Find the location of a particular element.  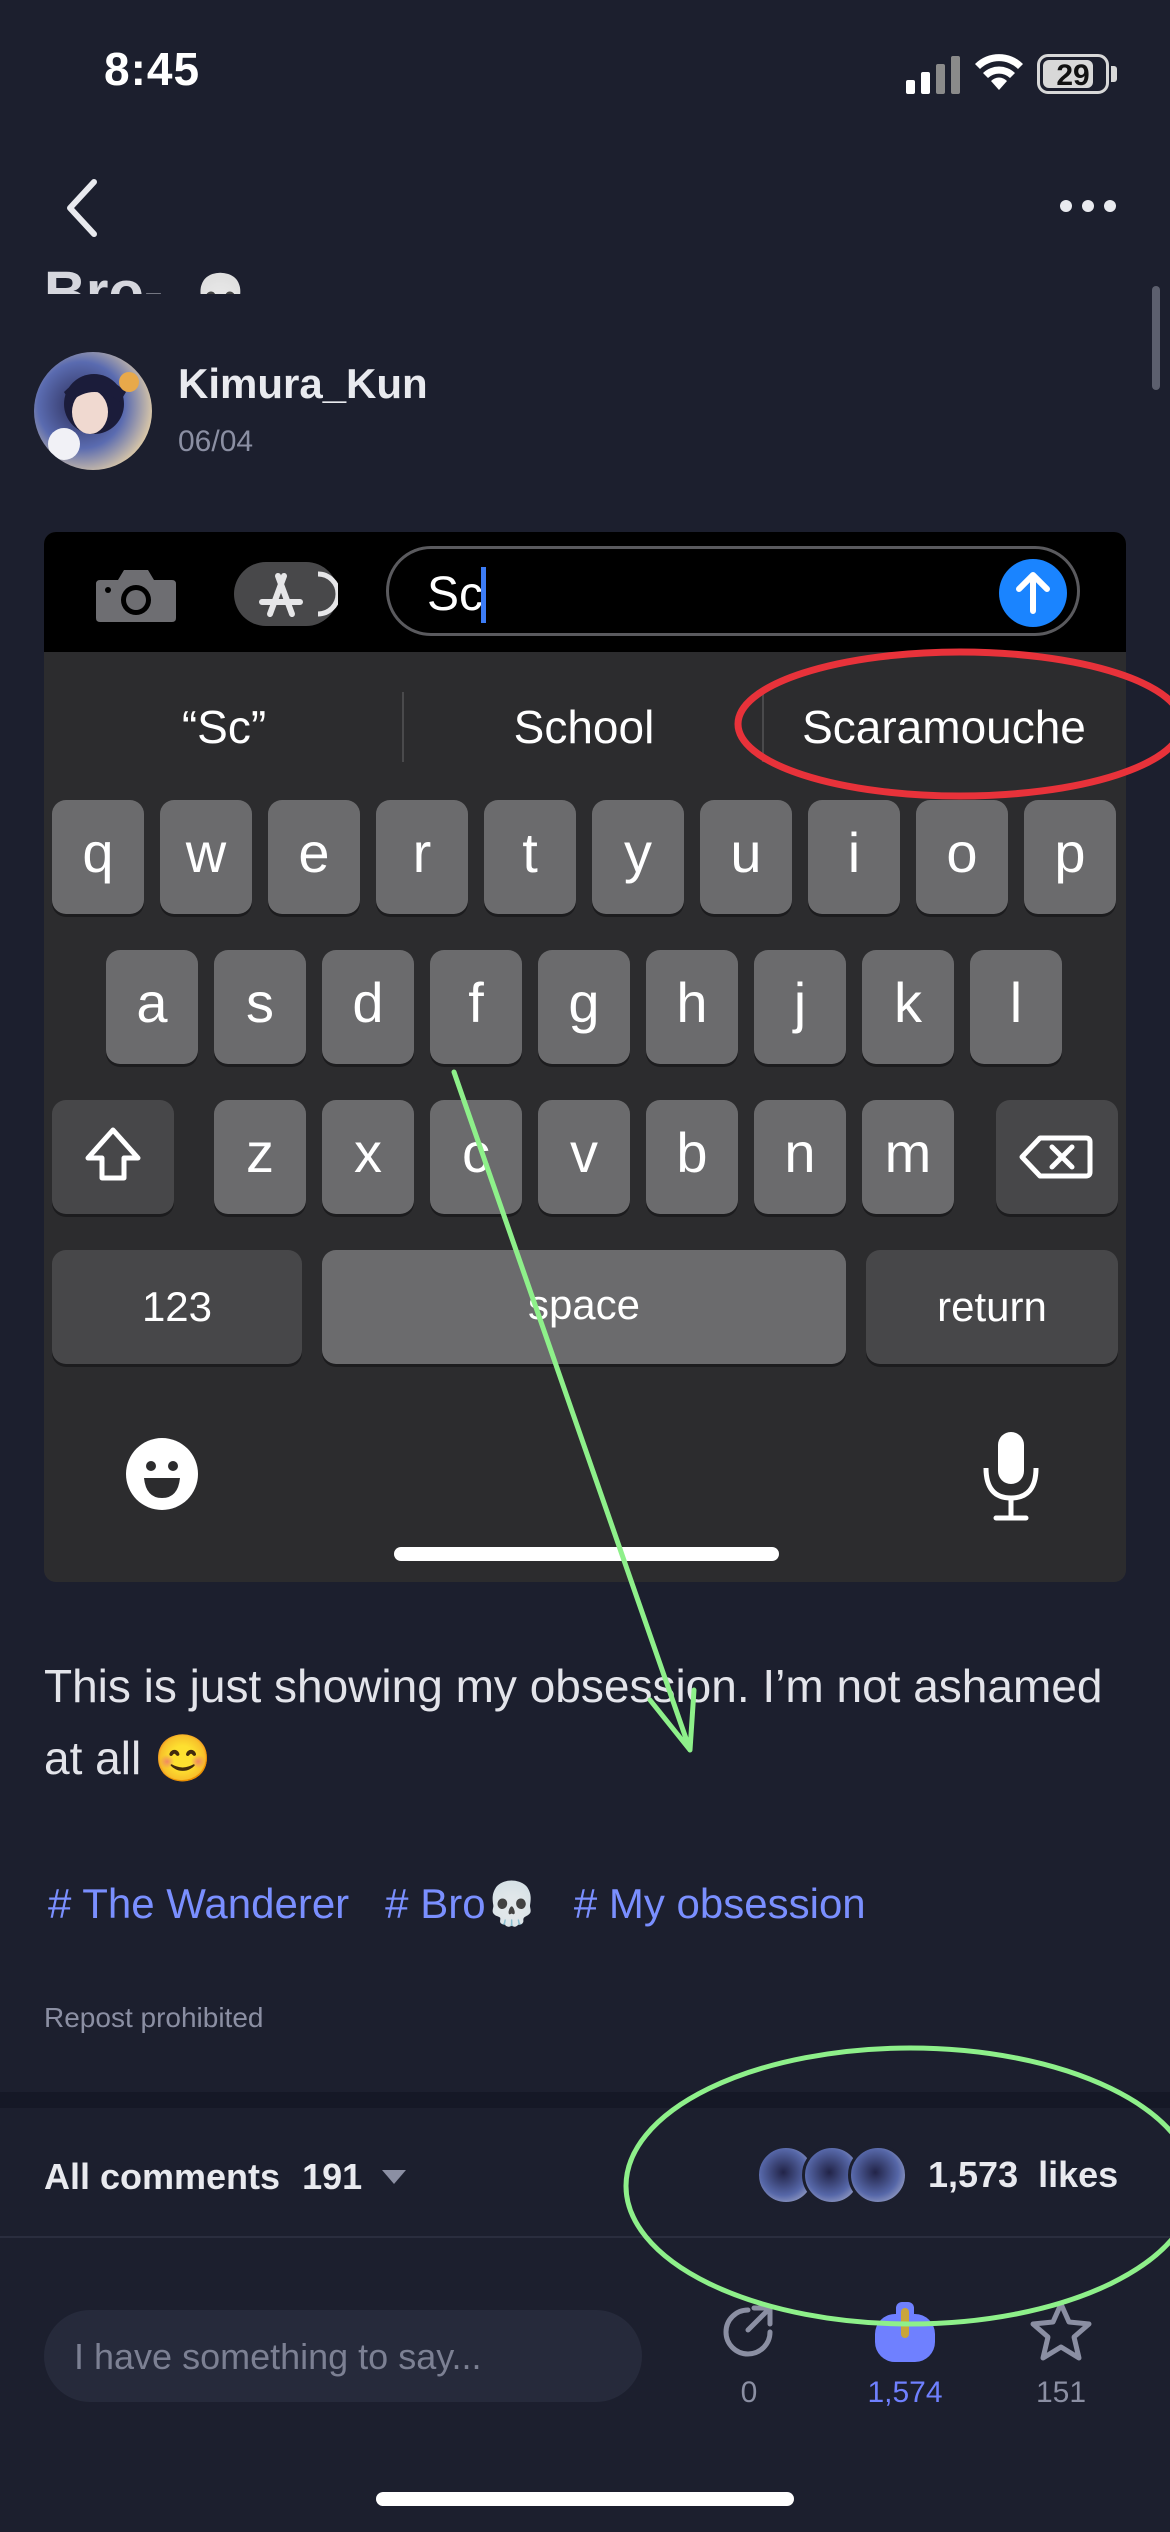

favorite-count: 151 is located at coordinates (1061, 2392).